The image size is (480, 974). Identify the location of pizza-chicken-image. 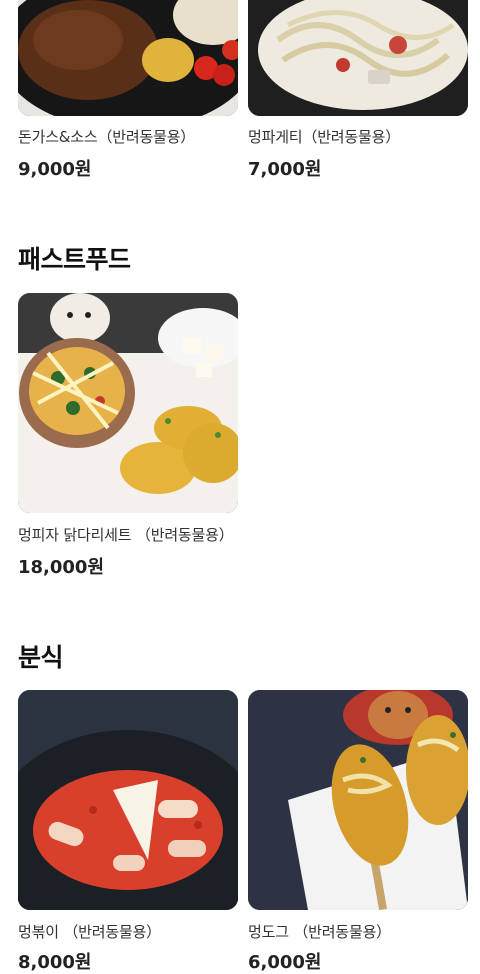
(128, 403).